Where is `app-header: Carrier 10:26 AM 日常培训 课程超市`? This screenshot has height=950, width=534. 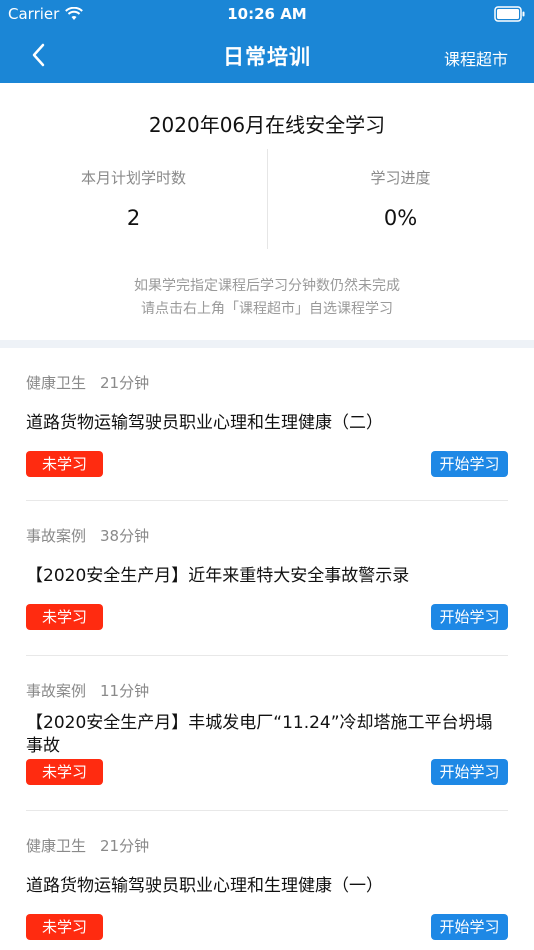
app-header: Carrier 10:26 AM 日常培训 课程超市 is located at coordinates (267, 41).